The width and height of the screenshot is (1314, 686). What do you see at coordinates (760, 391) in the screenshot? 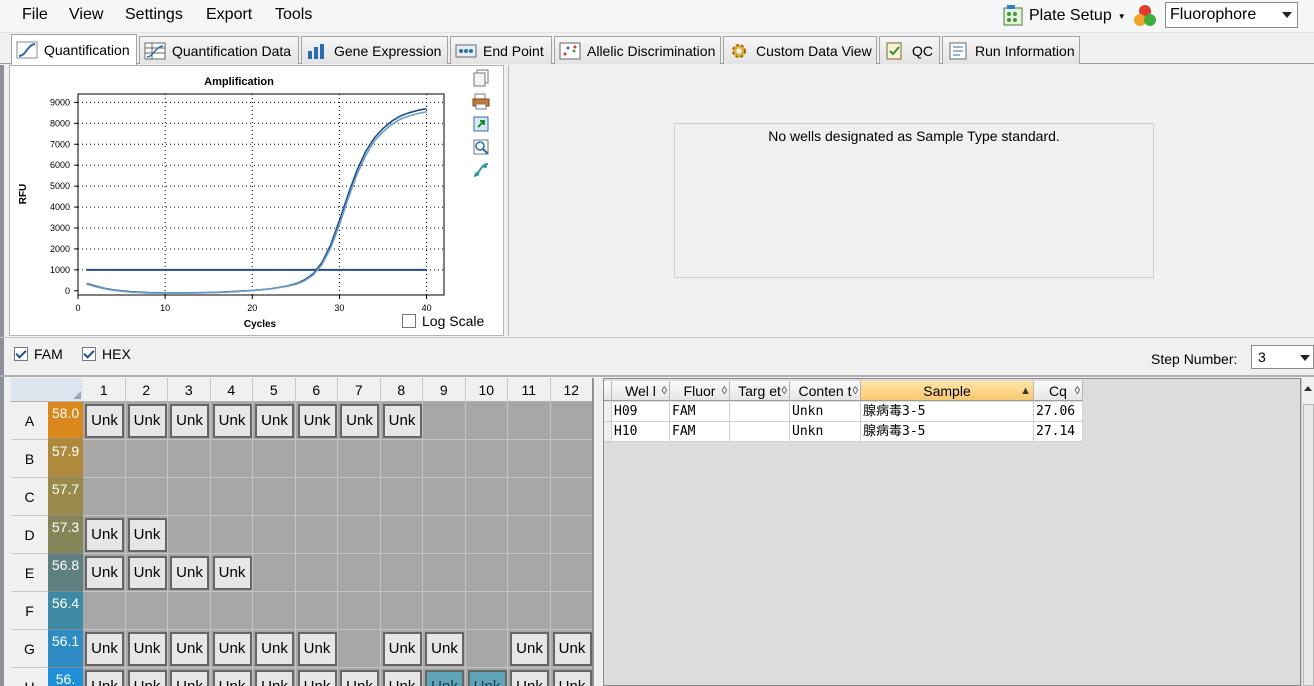
I see `grid-column-header-target: Targ et ◊` at bounding box center [760, 391].